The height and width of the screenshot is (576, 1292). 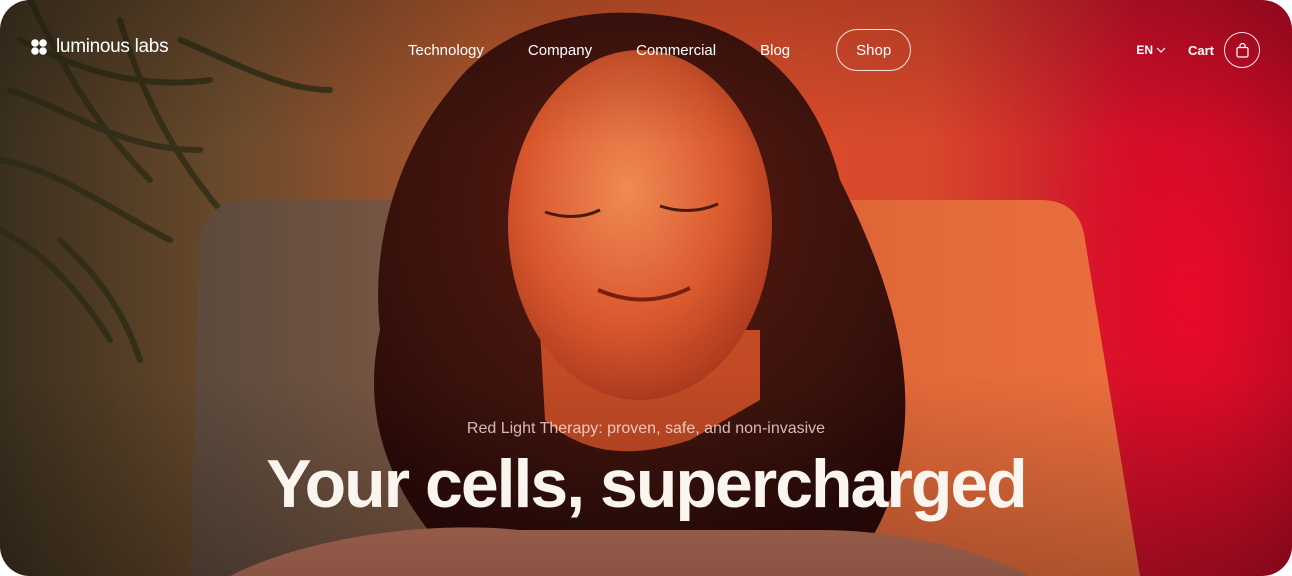 What do you see at coordinates (112, 46) in the screenshot?
I see `brand-name: luminous labs` at bounding box center [112, 46].